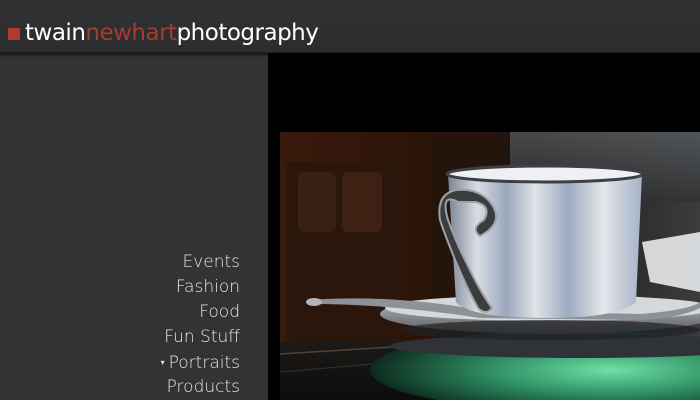 Image resolution: width=700 pixels, height=400 pixels. What do you see at coordinates (14, 33) in the screenshot?
I see `logo-mark-icon` at bounding box center [14, 33].